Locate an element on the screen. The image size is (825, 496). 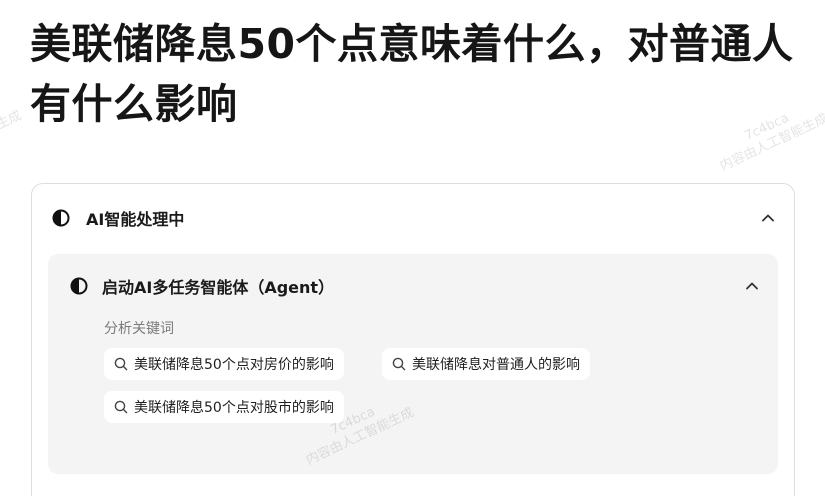
keyword-chip-label: 美联储降息对普通人的影响 is located at coordinates (496, 365).